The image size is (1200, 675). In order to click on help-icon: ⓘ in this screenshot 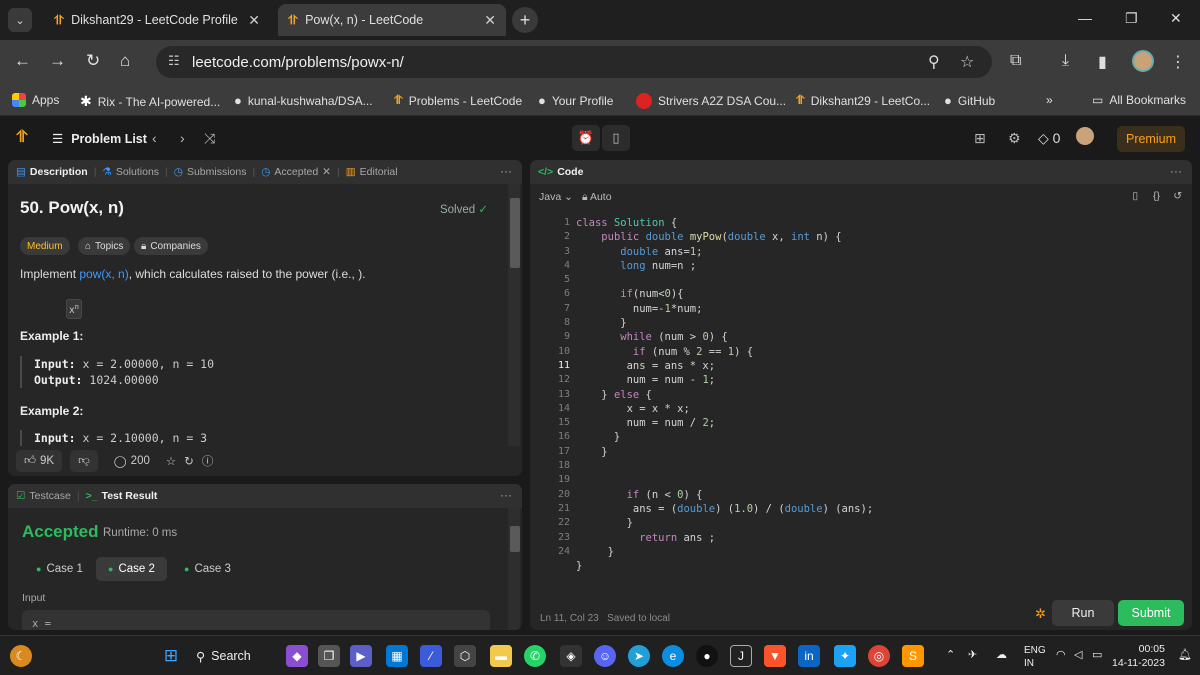, I will do `click(208, 461)`.